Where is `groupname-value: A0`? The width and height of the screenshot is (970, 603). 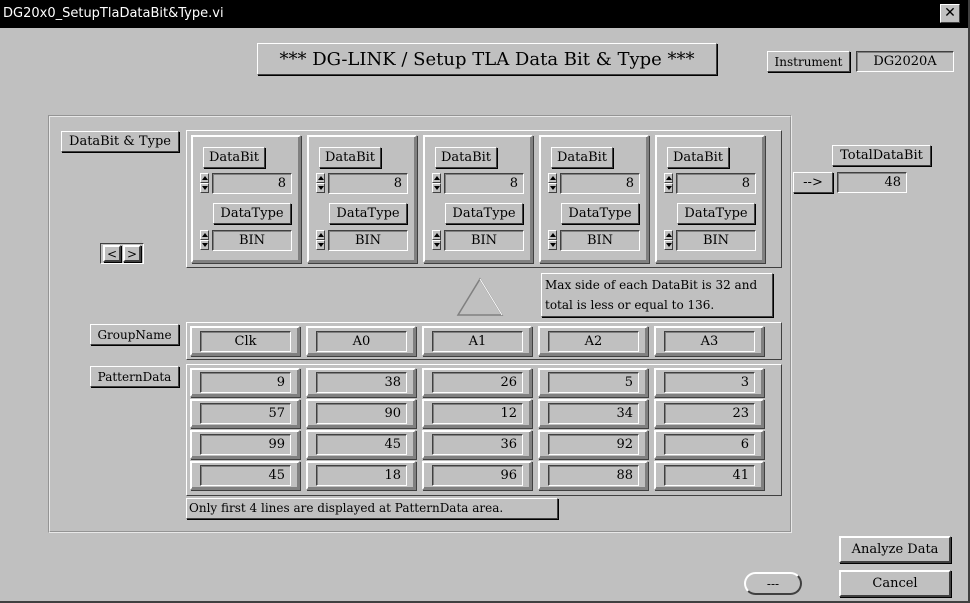
groupname-value: A0 is located at coordinates (361, 341).